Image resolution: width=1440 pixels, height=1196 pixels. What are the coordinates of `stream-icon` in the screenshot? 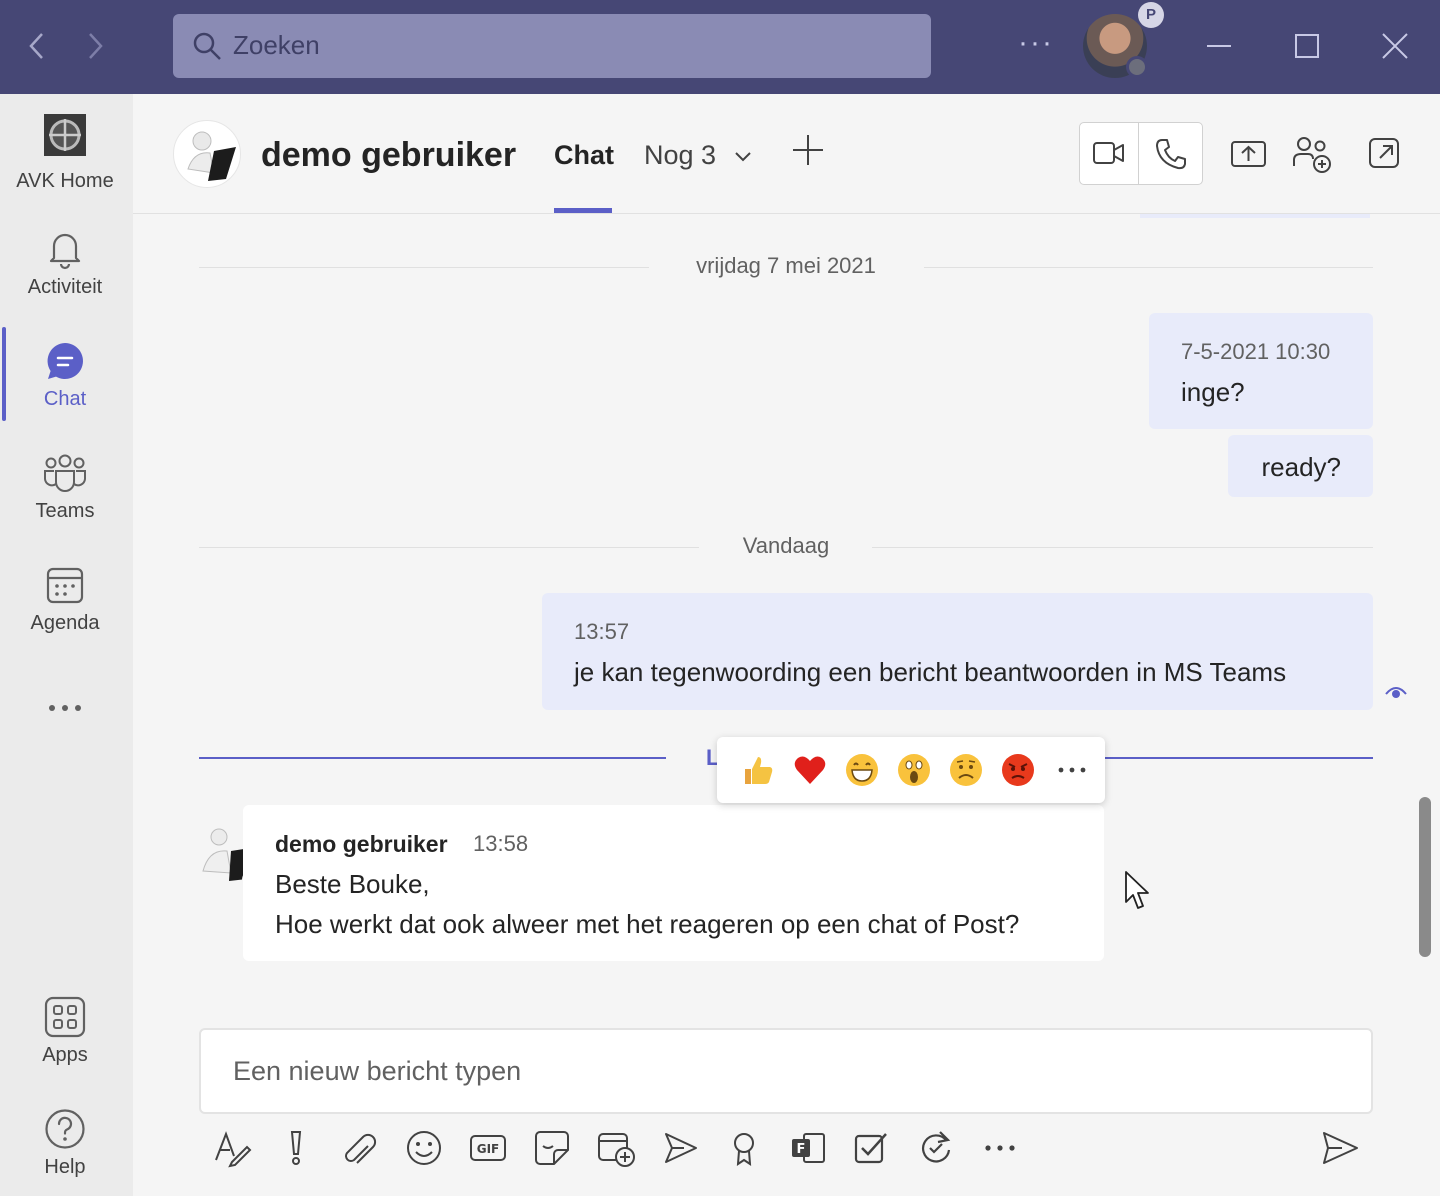 It's located at (681, 1148).